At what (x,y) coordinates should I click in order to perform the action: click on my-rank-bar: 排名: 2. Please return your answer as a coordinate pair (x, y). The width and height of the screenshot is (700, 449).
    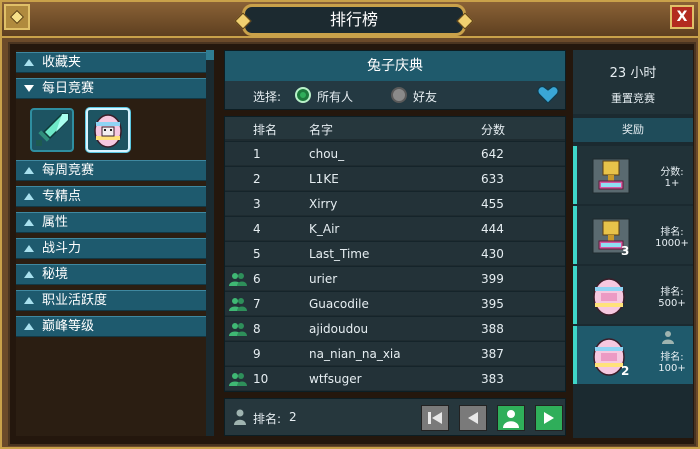
    Looking at the image, I should click on (395, 417).